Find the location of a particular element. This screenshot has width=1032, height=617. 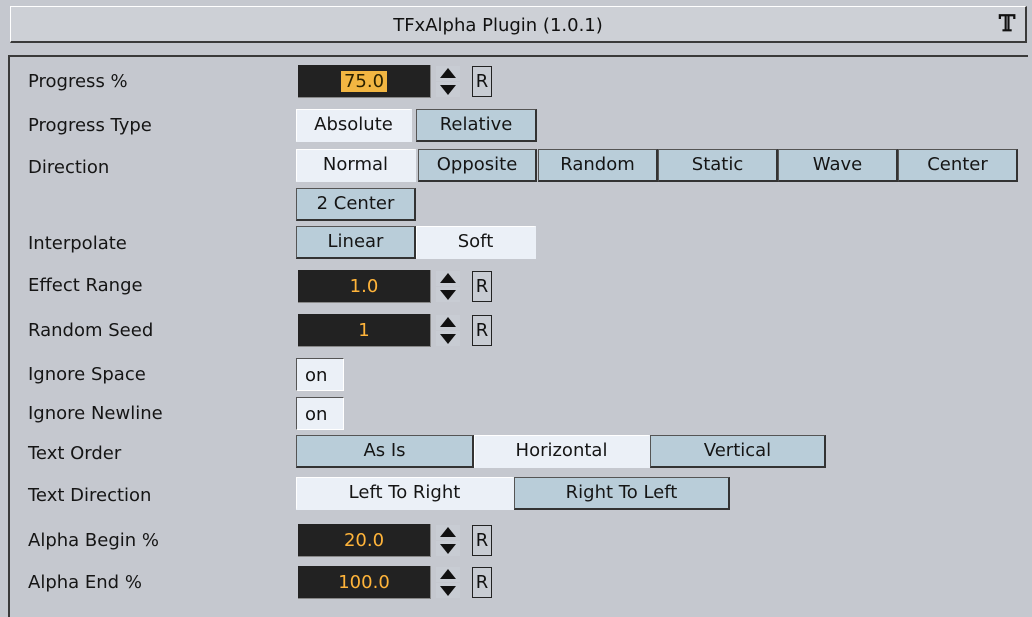

alpha-end-spinner is located at coordinates (448, 582).